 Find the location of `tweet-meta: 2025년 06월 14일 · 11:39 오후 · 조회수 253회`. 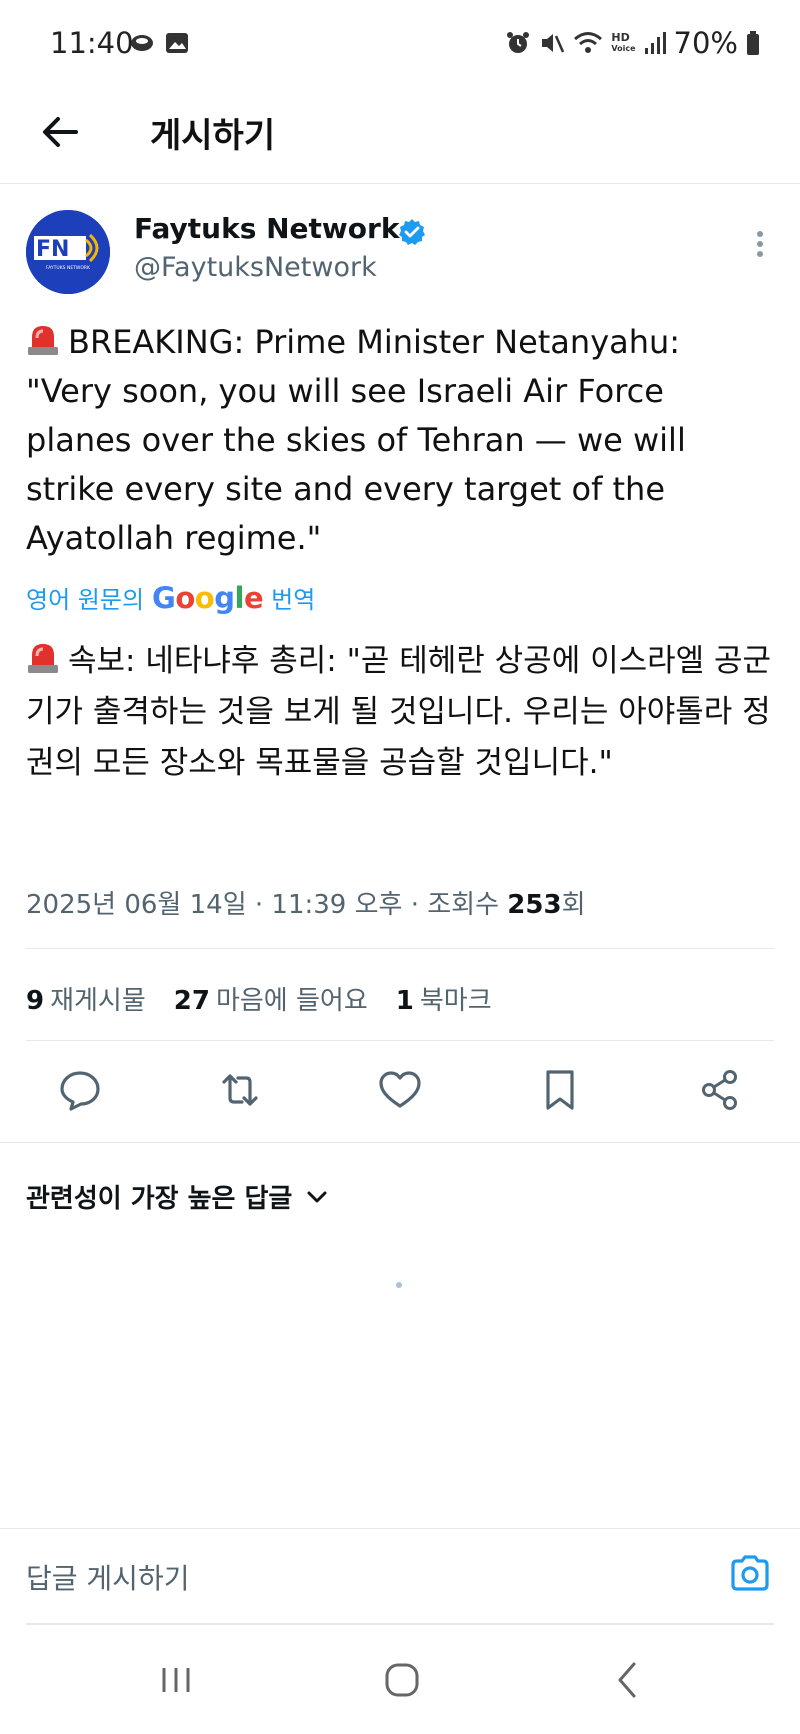

tweet-meta: 2025년 06월 14일 · 11:39 오후 · 조회수 253회 is located at coordinates (305, 902).